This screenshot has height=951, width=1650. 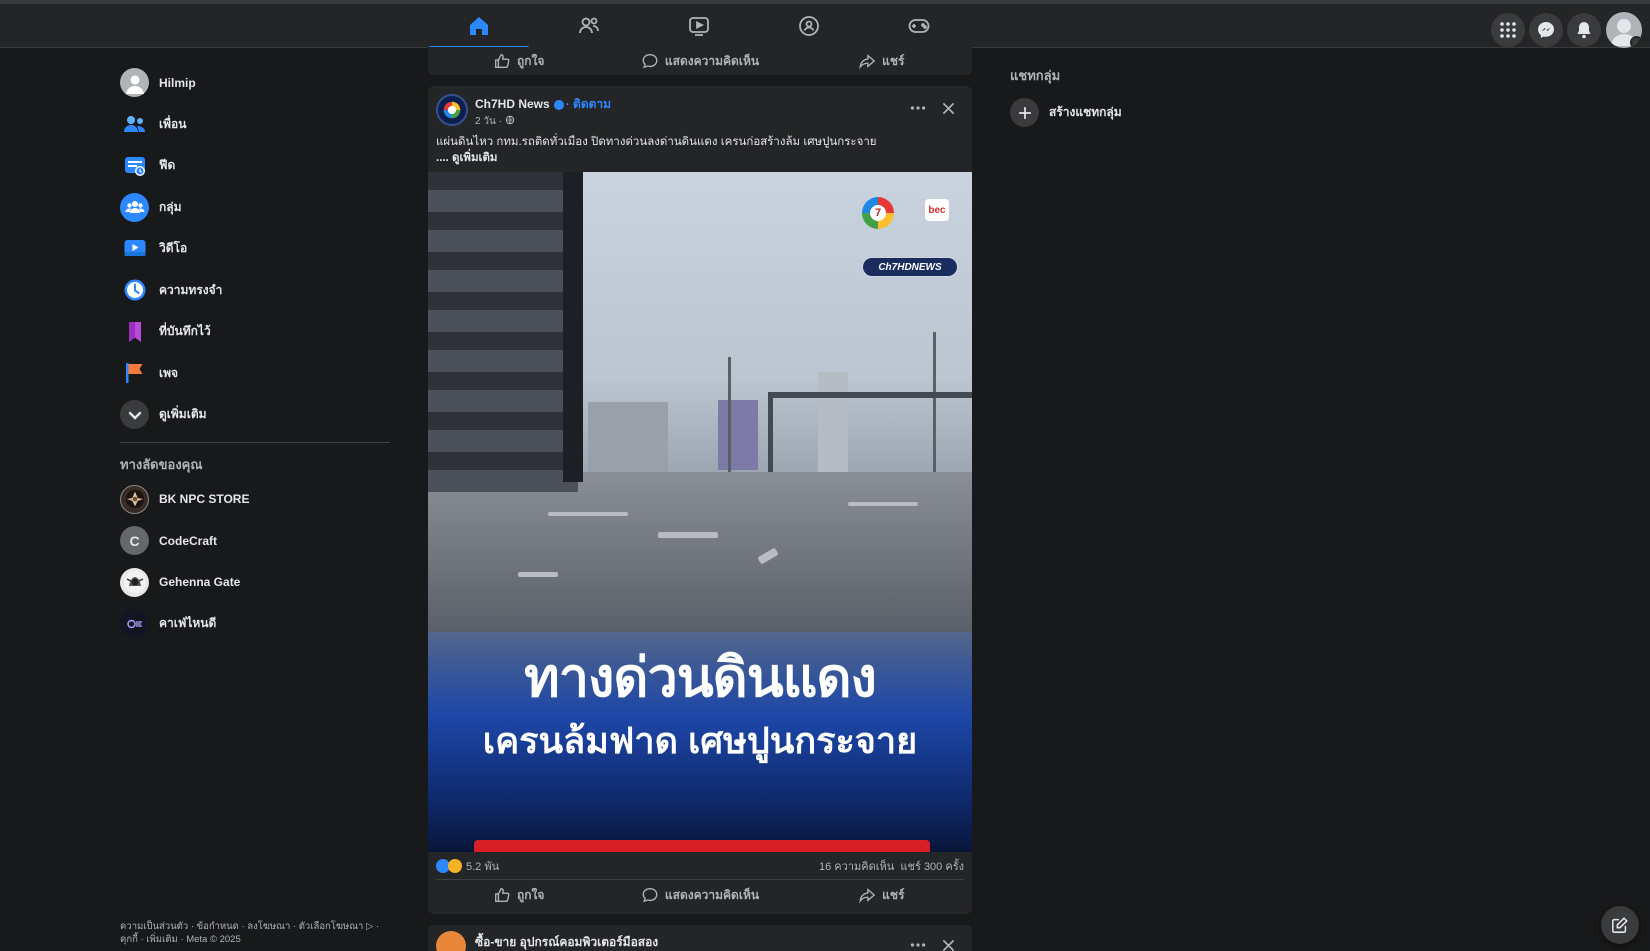 What do you see at coordinates (932, 867) in the screenshot?
I see `shares-count: แชร์ 300 ครั้ง` at bounding box center [932, 867].